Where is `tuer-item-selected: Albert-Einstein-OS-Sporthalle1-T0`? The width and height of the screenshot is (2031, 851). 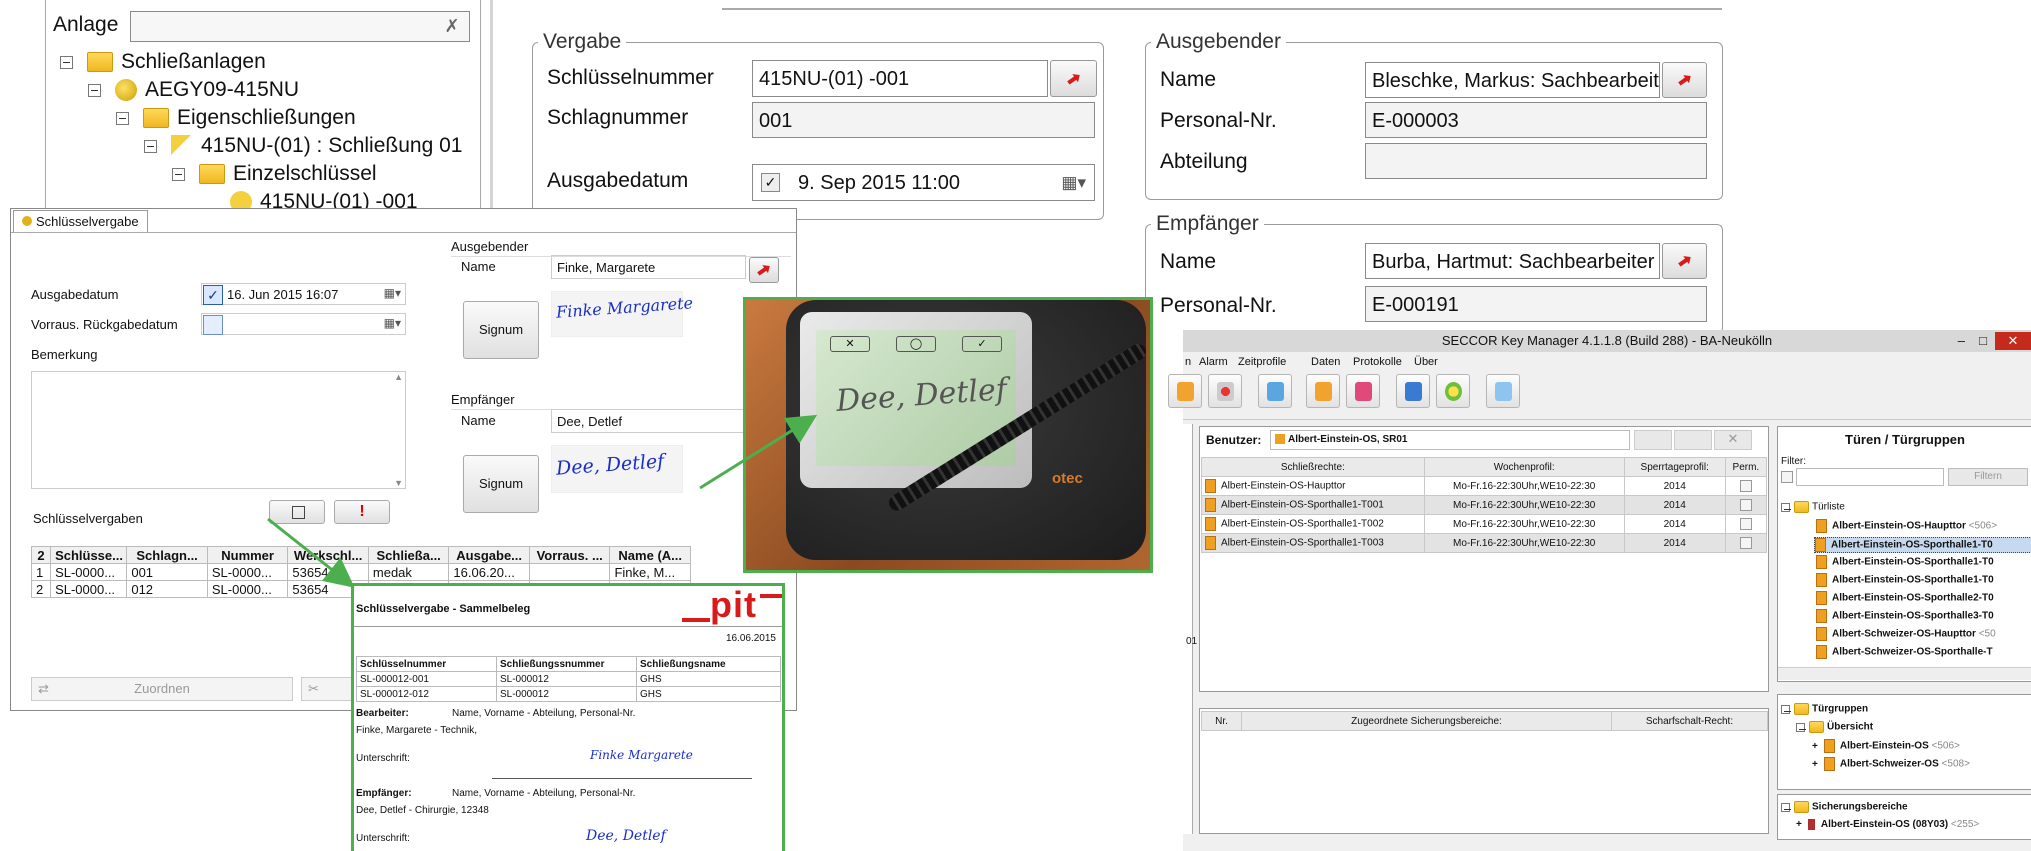 tuer-item-selected: Albert-Einstein-OS-Sporthalle1-T0 is located at coordinates (1922, 545).